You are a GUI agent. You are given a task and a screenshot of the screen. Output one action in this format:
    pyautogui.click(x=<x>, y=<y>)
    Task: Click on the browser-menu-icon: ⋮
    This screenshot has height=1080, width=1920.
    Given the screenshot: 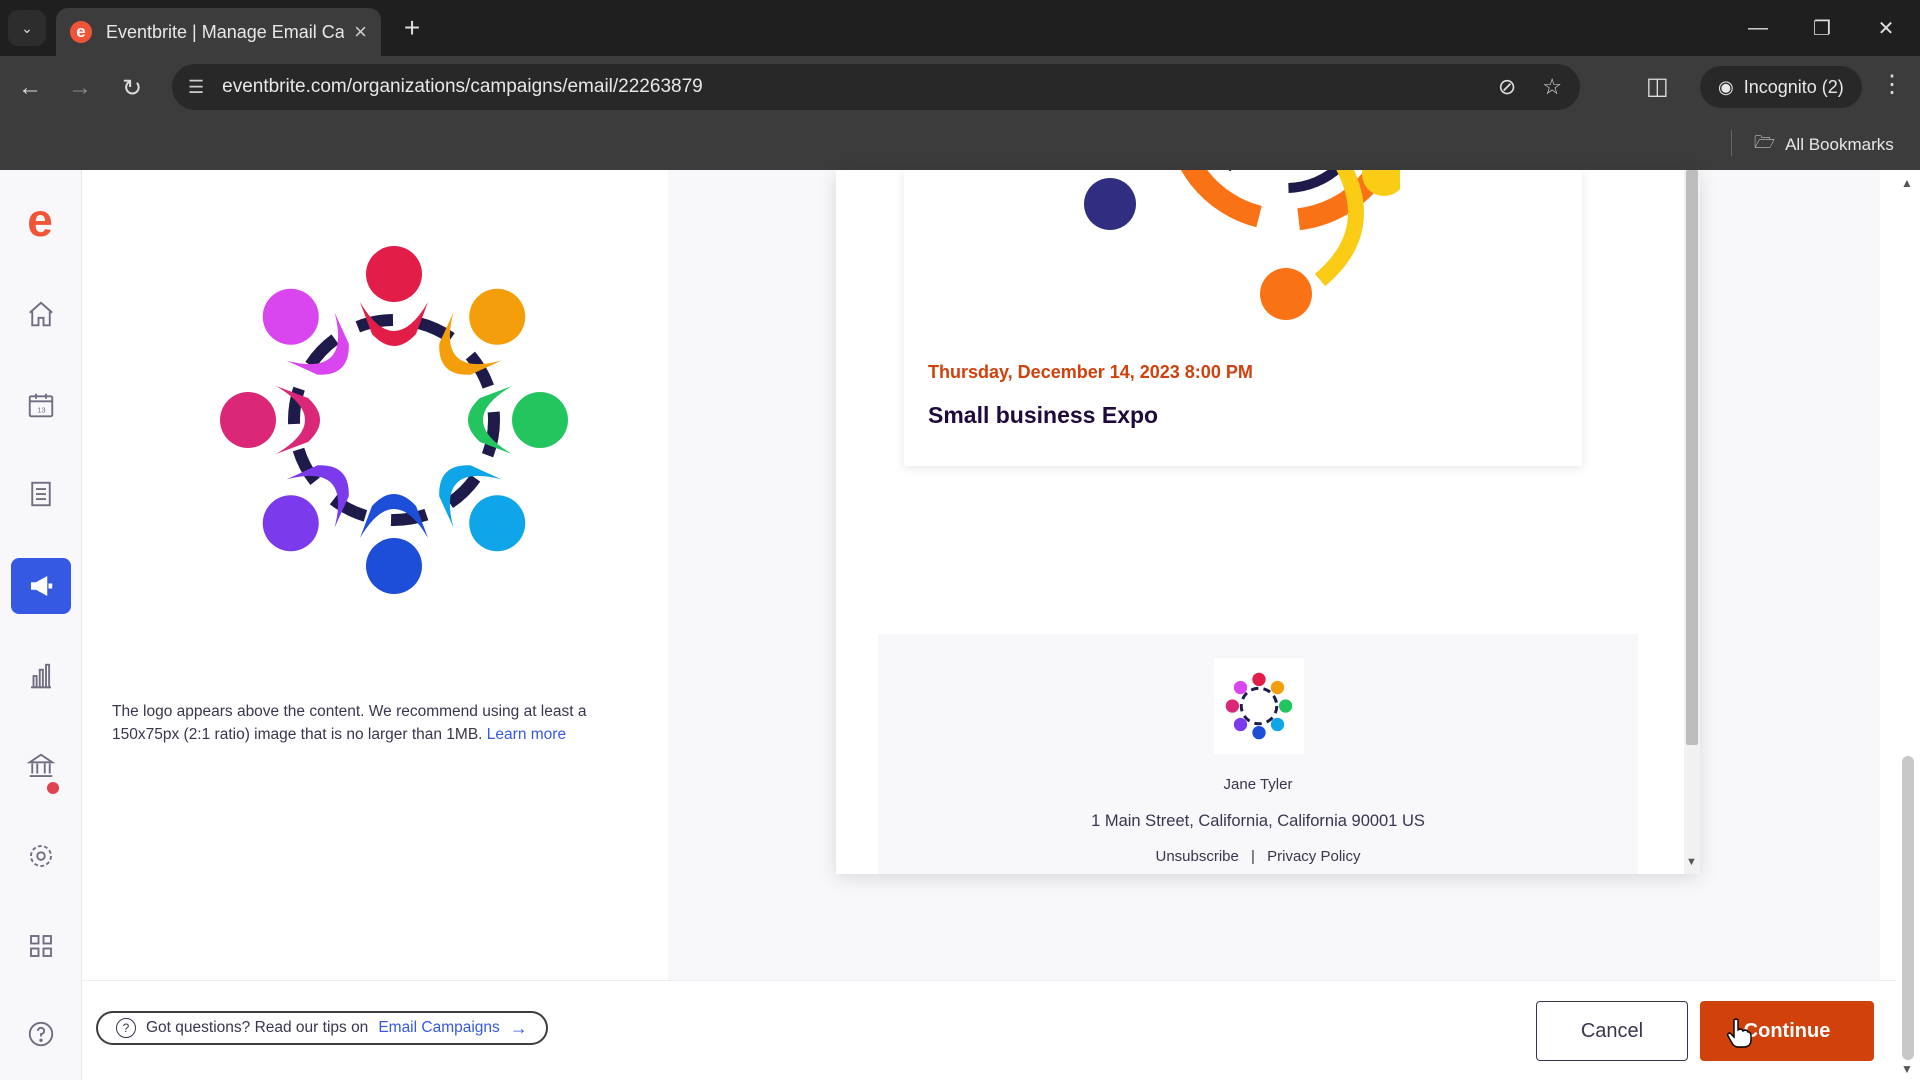 What is the action you would take?
    pyautogui.click(x=1892, y=84)
    